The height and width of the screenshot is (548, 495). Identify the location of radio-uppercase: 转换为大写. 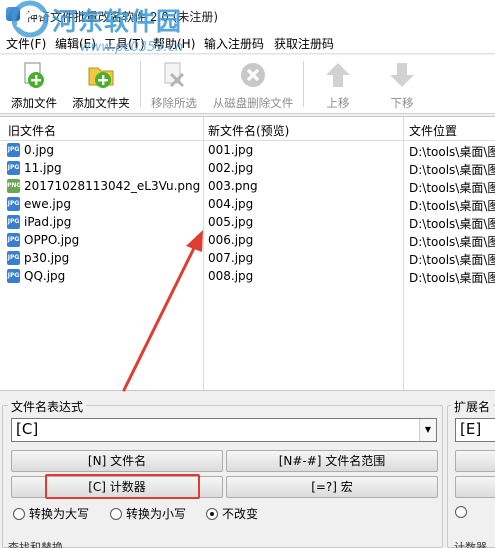
(51, 513).